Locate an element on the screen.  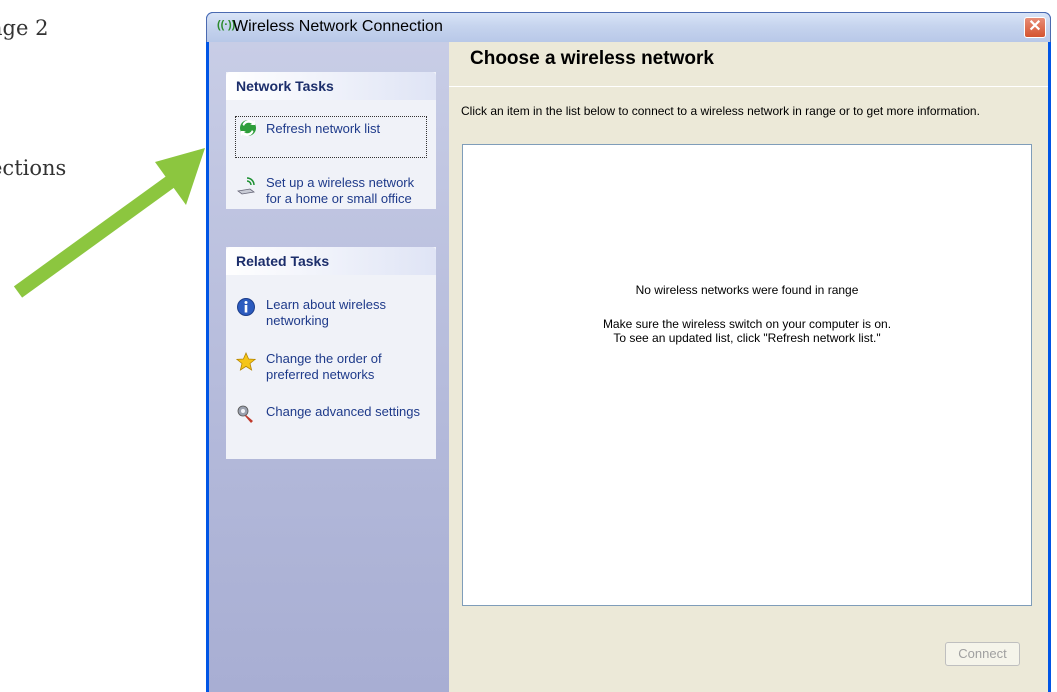
connect-button: Connect is located at coordinates (982, 654).